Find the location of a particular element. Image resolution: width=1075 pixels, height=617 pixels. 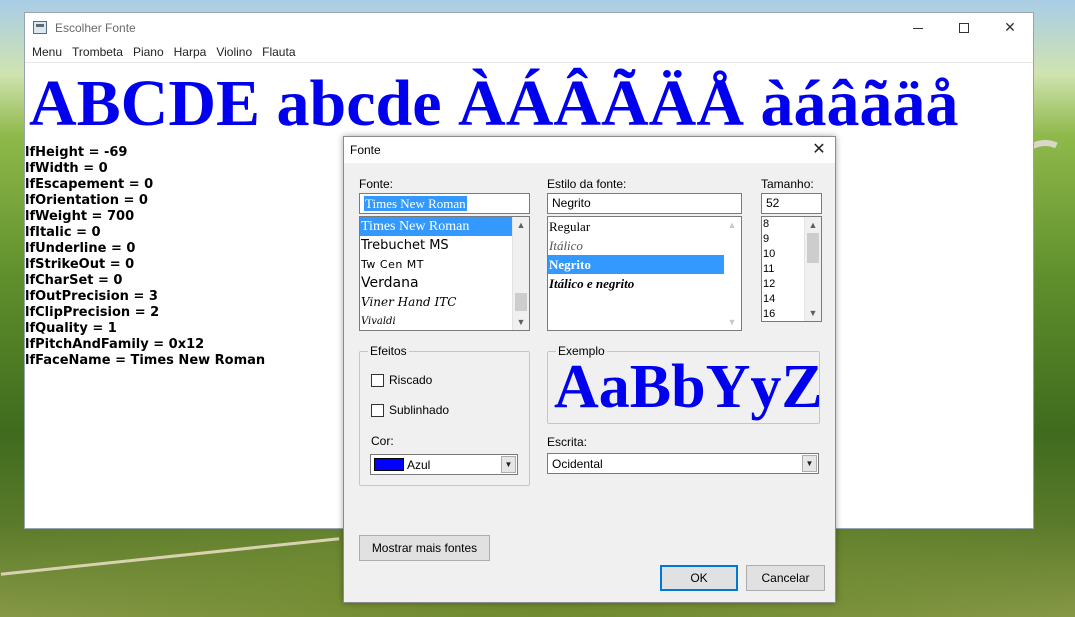

title-bar: Escolher Fonte ✕ is located at coordinates (529, 28).